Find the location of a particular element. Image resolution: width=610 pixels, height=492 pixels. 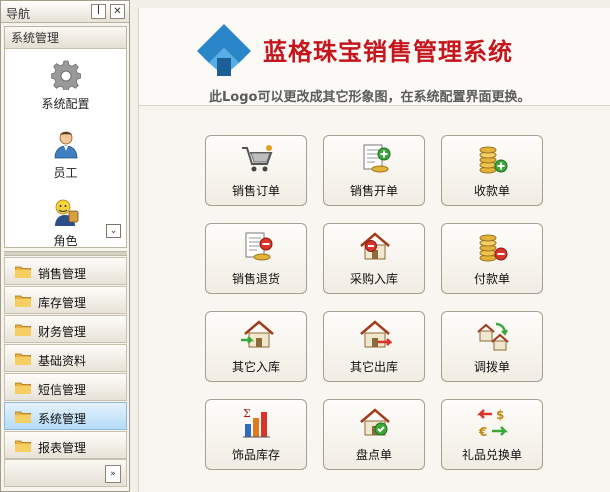

tile-label: 销售开单 is located at coordinates (373, 191).